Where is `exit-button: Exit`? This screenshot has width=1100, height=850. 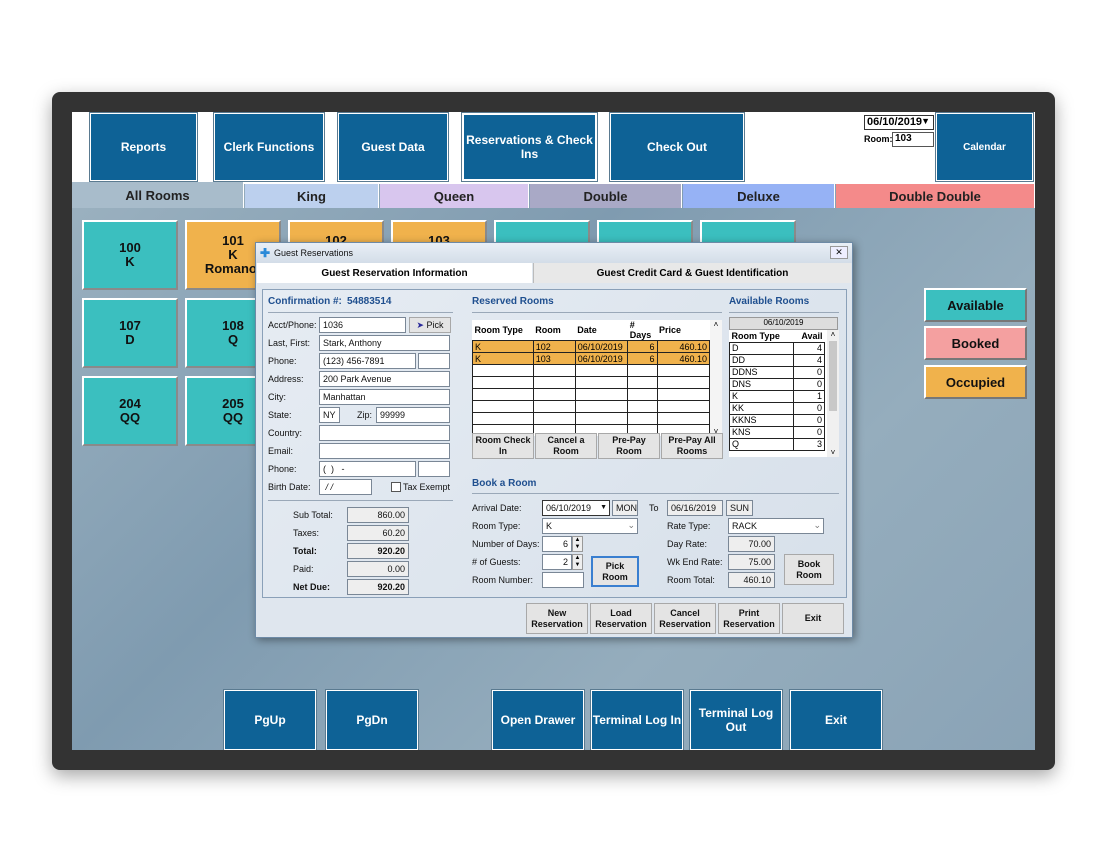 exit-button: Exit is located at coordinates (836, 720).